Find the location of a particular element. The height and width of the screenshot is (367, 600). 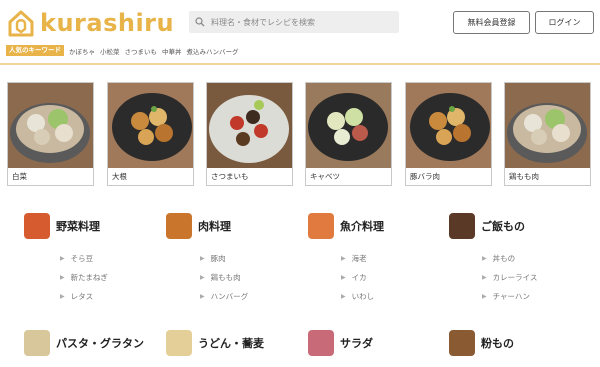

category-flour: 粉もの is located at coordinates (481, 343).